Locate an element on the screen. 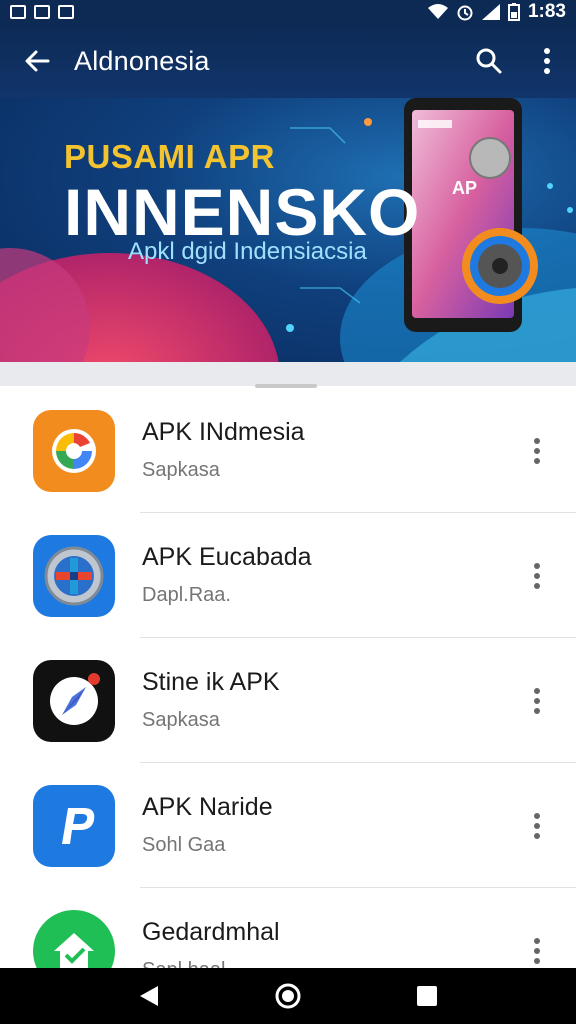  search-icon is located at coordinates (489, 61).